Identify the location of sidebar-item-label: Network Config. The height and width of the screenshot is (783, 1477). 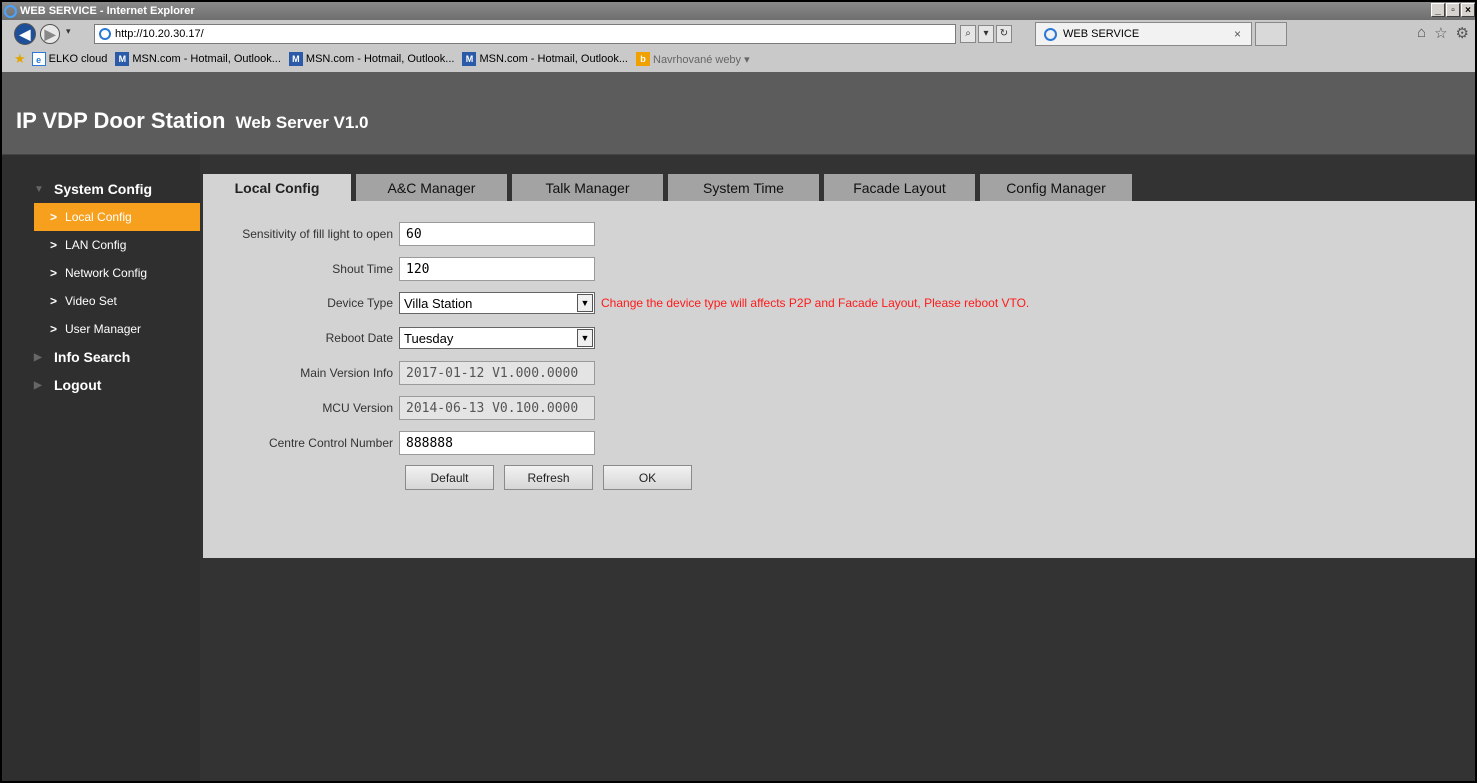
(106, 273).